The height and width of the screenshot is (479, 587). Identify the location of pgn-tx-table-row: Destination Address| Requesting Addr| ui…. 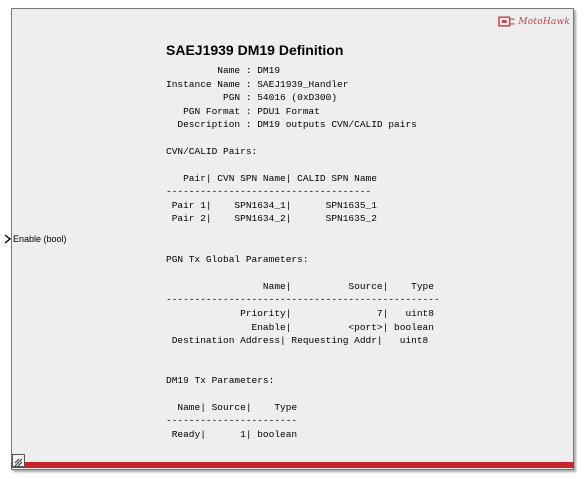
(297, 340).